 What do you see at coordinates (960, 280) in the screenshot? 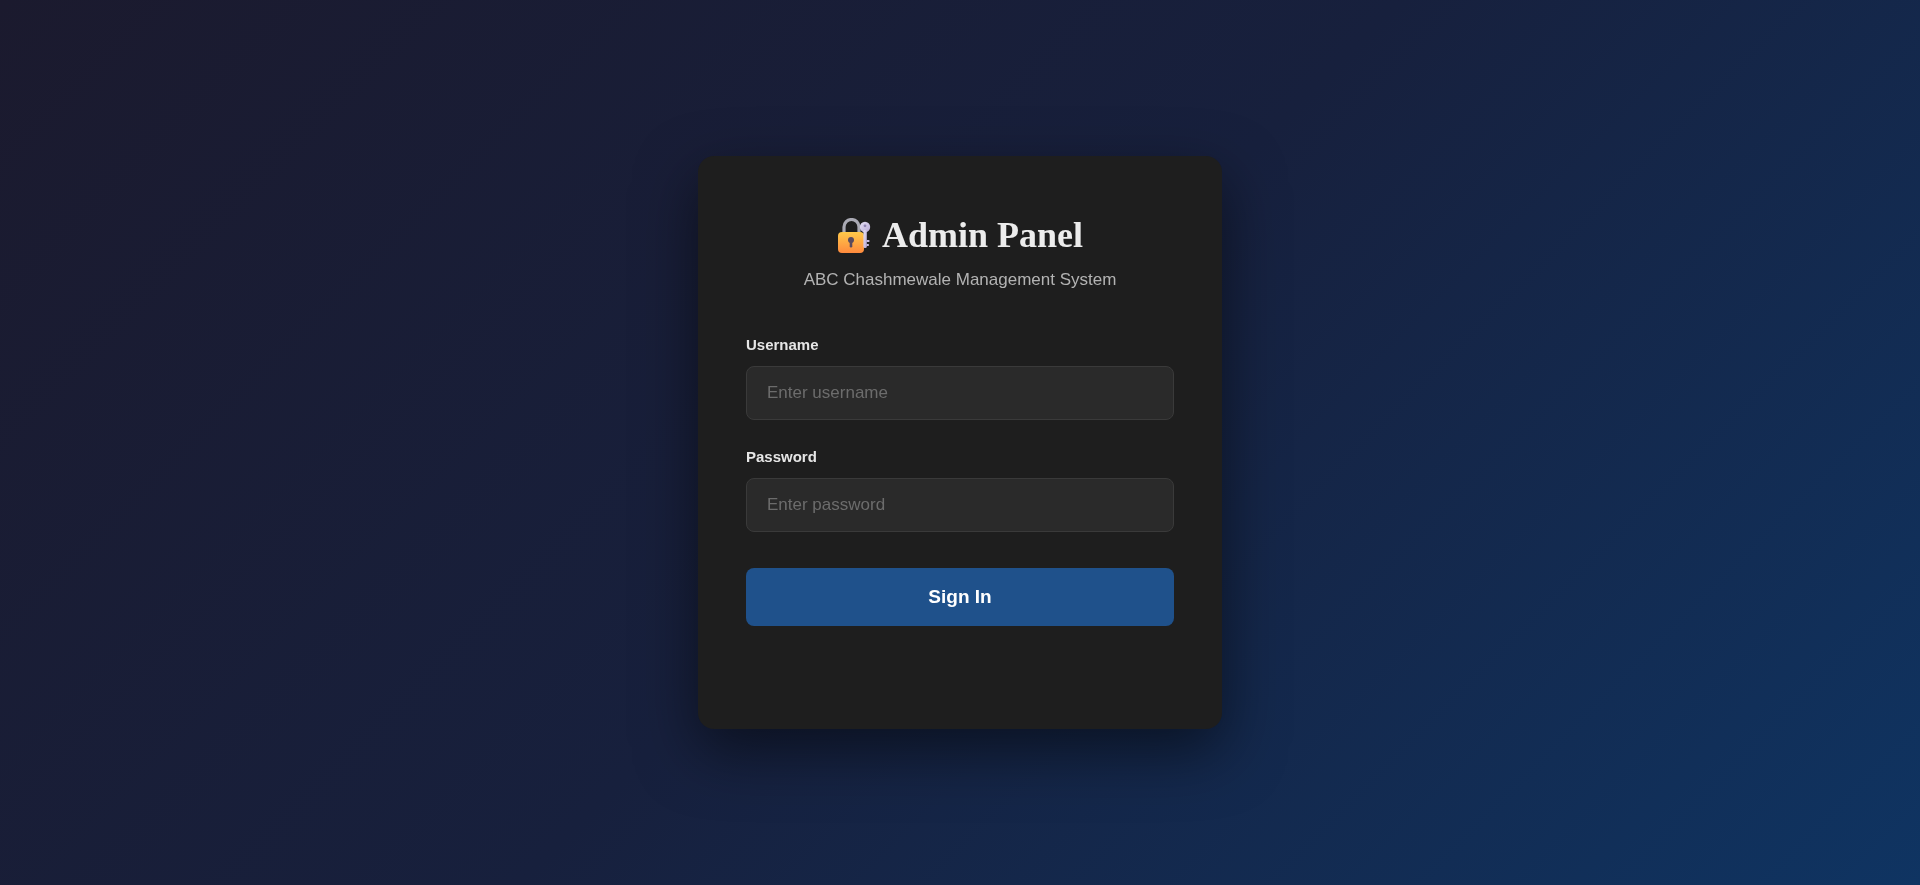
I see `panel-subtitle: ABC Chashmewale Management System` at bounding box center [960, 280].